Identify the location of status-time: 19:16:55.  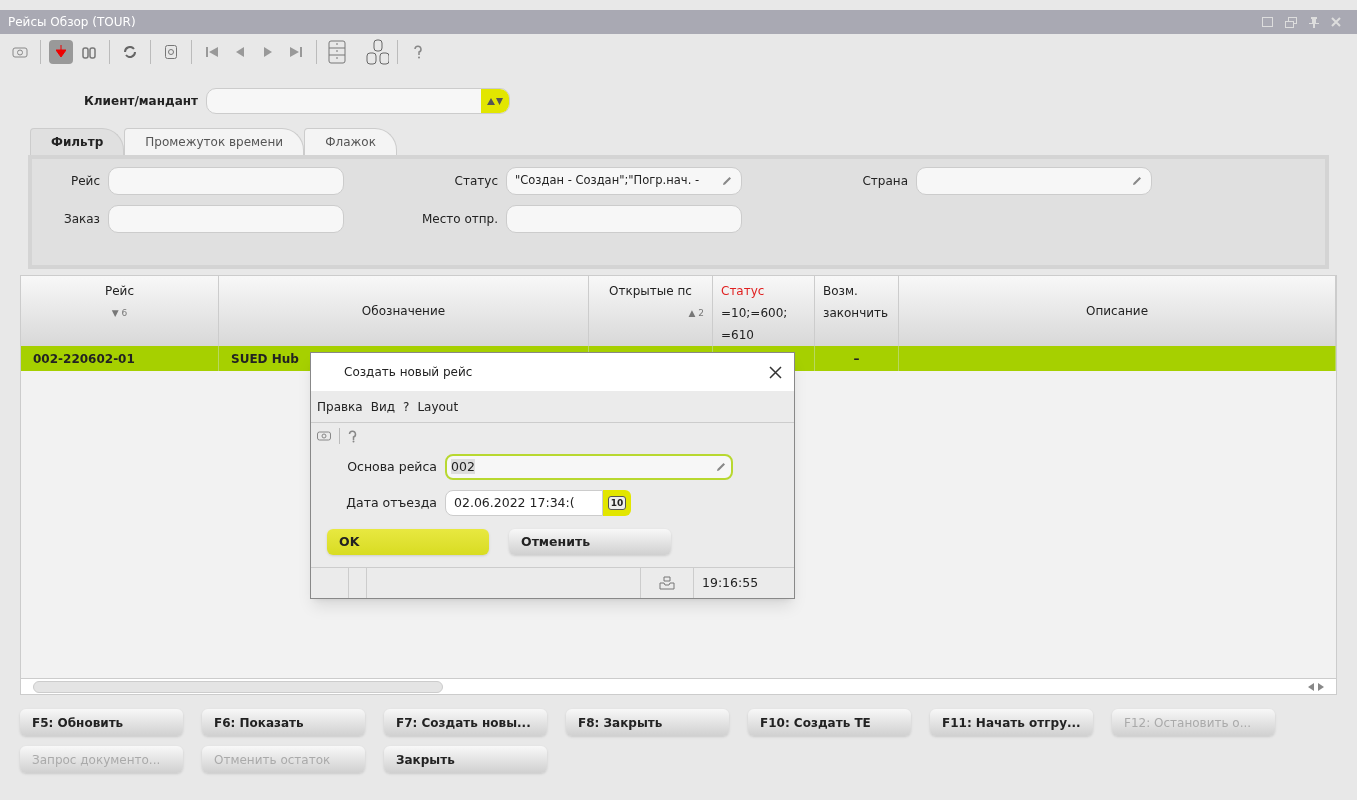
(730, 582).